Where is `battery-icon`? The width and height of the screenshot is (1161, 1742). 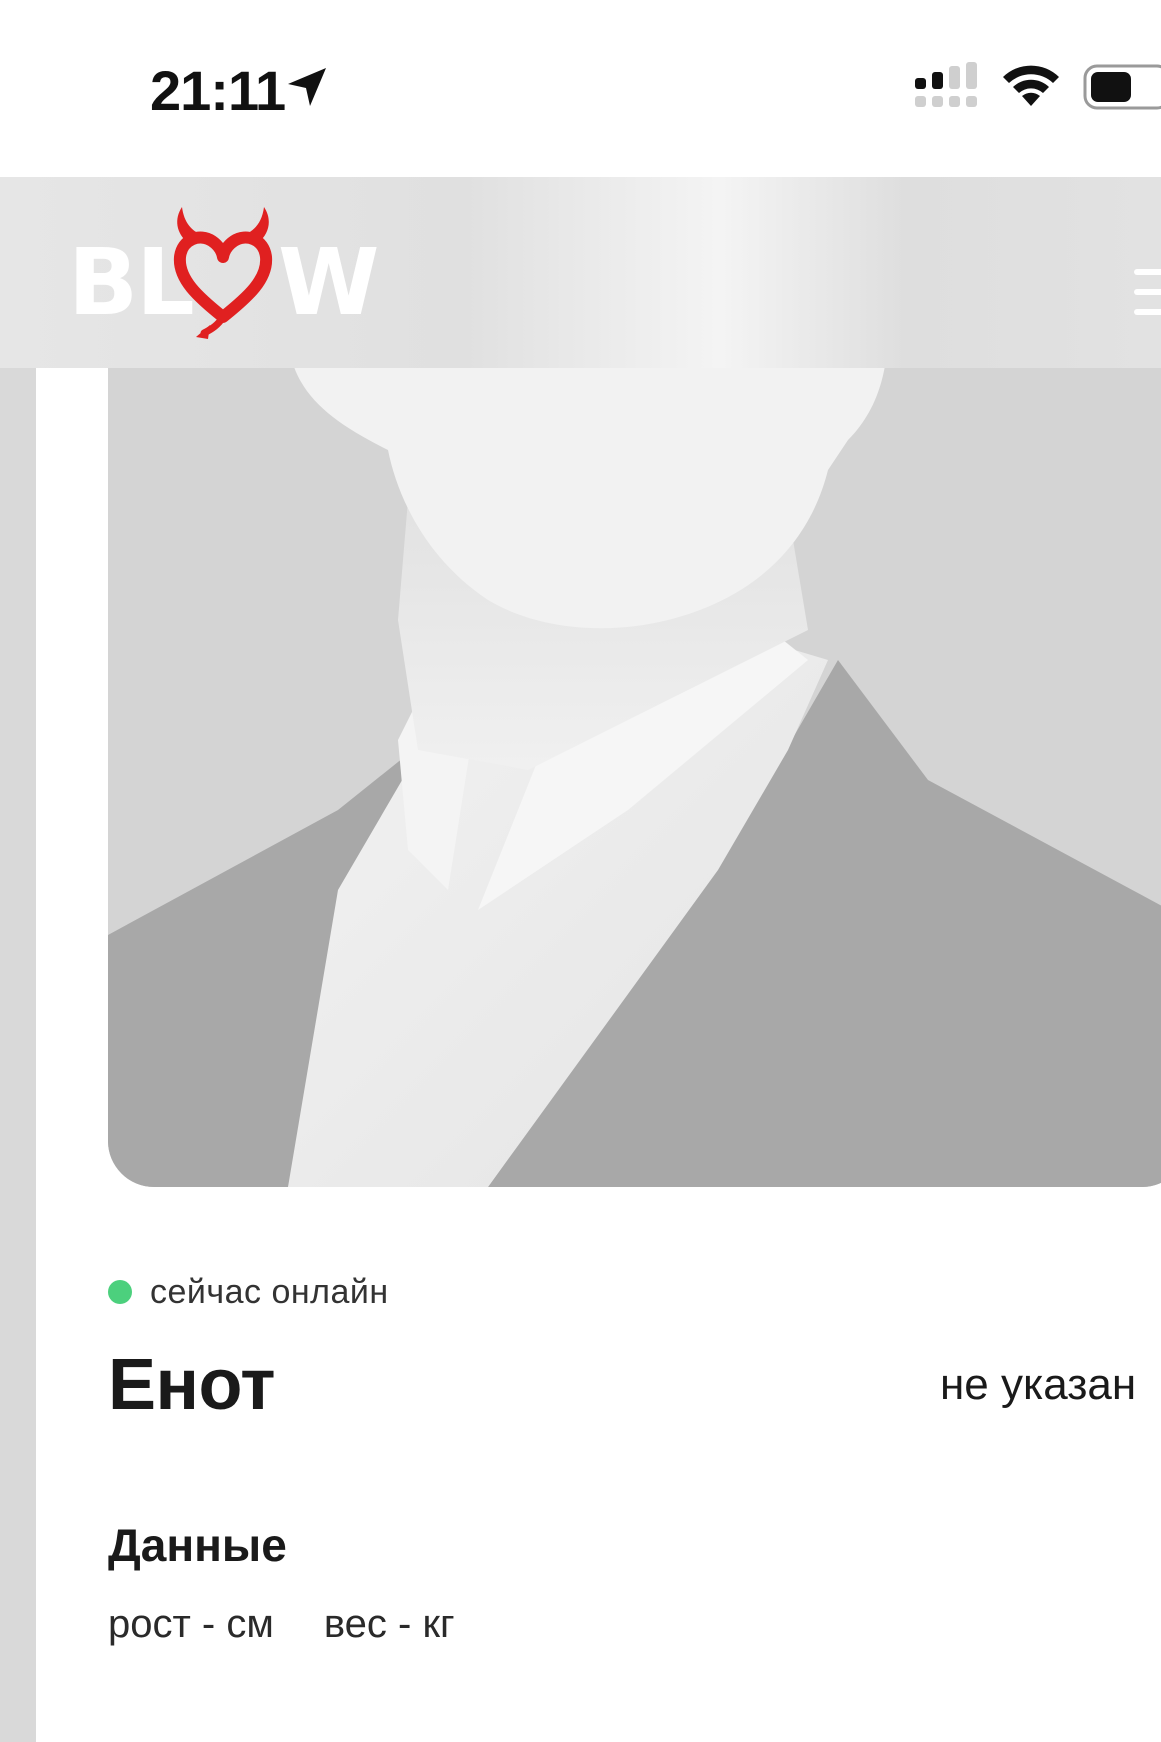
battery-icon is located at coordinates (1122, 87).